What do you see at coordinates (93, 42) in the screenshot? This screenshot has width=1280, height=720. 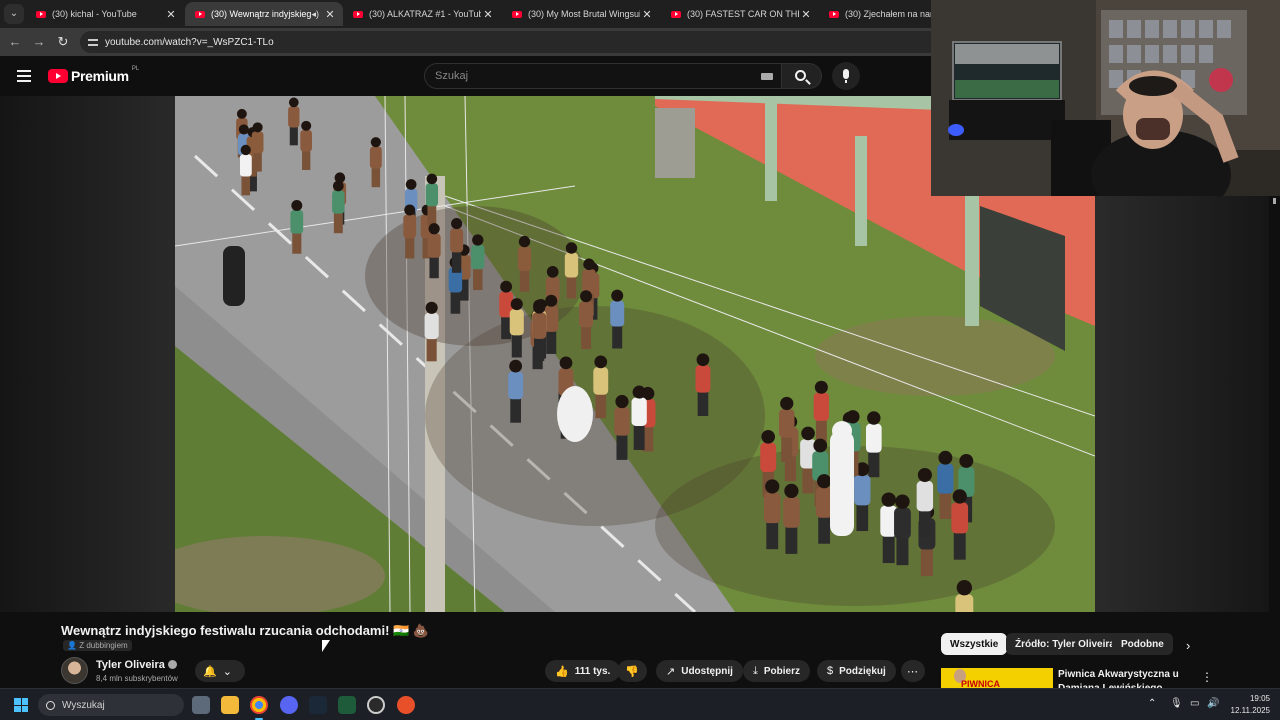 I see `site-info-icon` at bounding box center [93, 42].